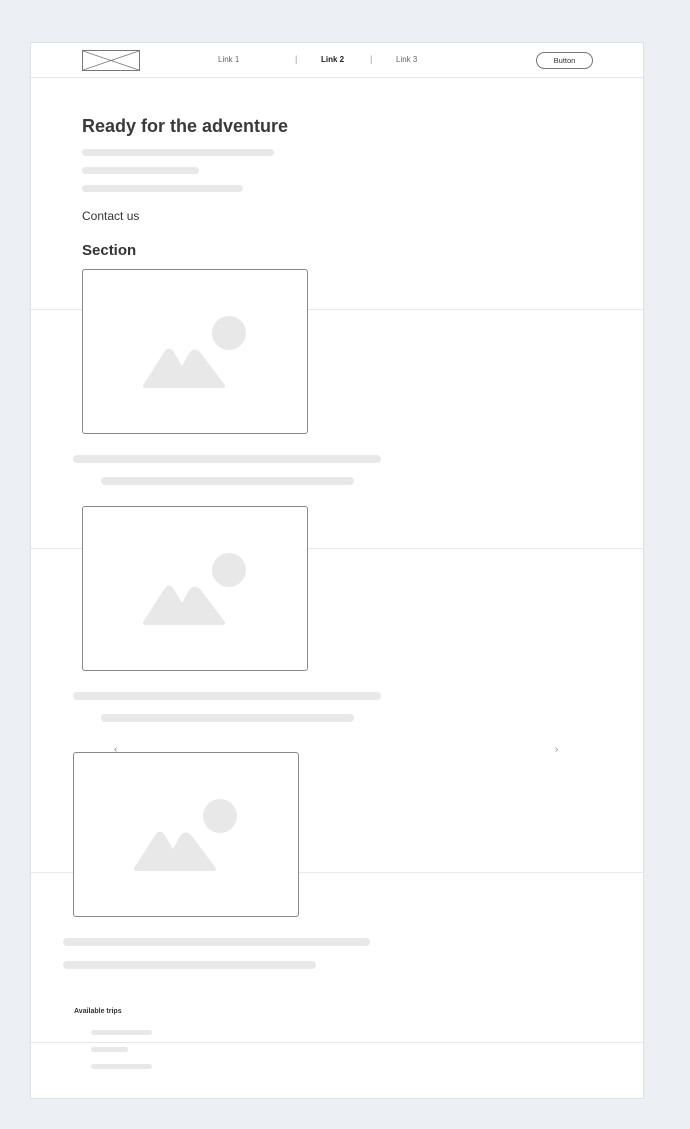  Describe the element at coordinates (564, 60) in the screenshot. I see `header-button: Button` at that location.